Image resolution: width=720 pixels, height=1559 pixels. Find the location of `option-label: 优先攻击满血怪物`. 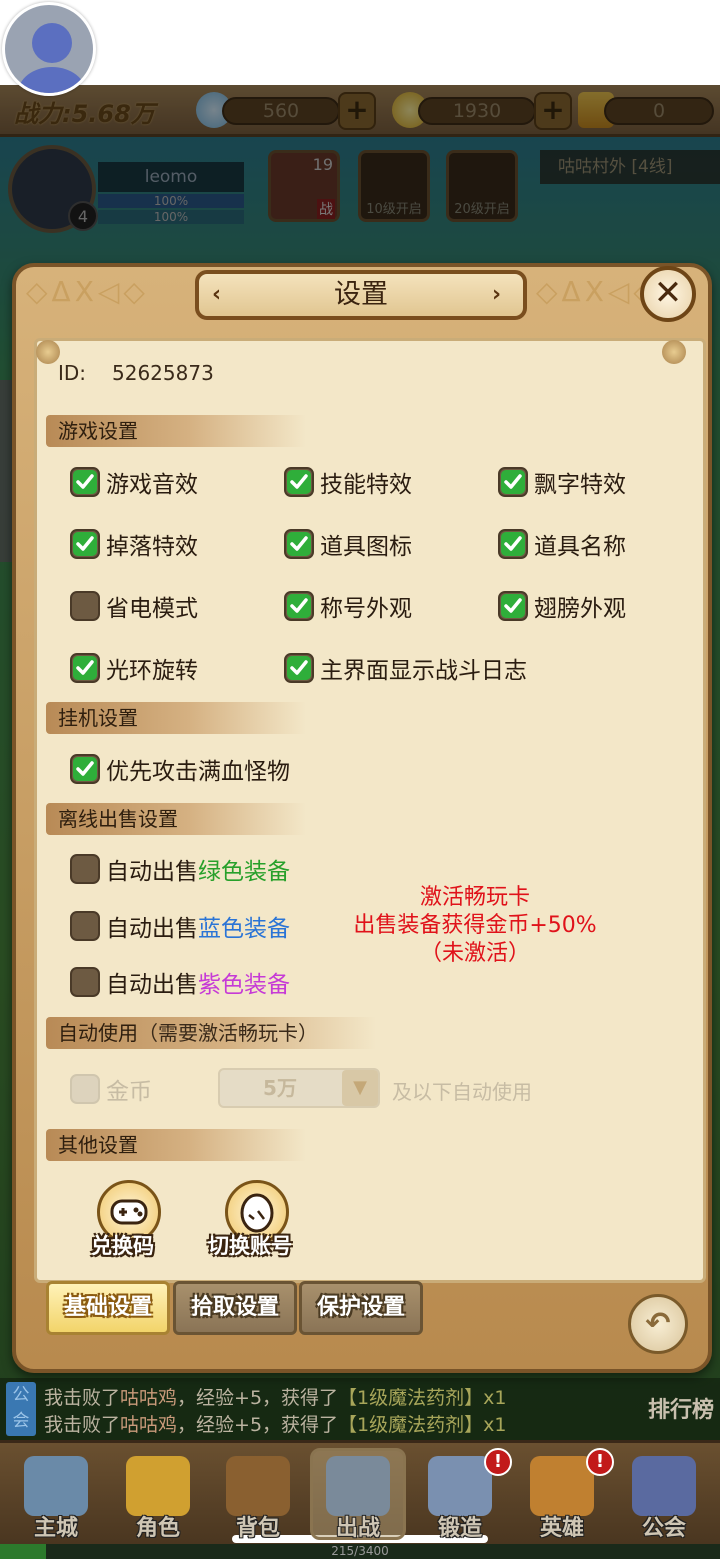

option-label: 优先攻击满血怪物 is located at coordinates (198, 772).